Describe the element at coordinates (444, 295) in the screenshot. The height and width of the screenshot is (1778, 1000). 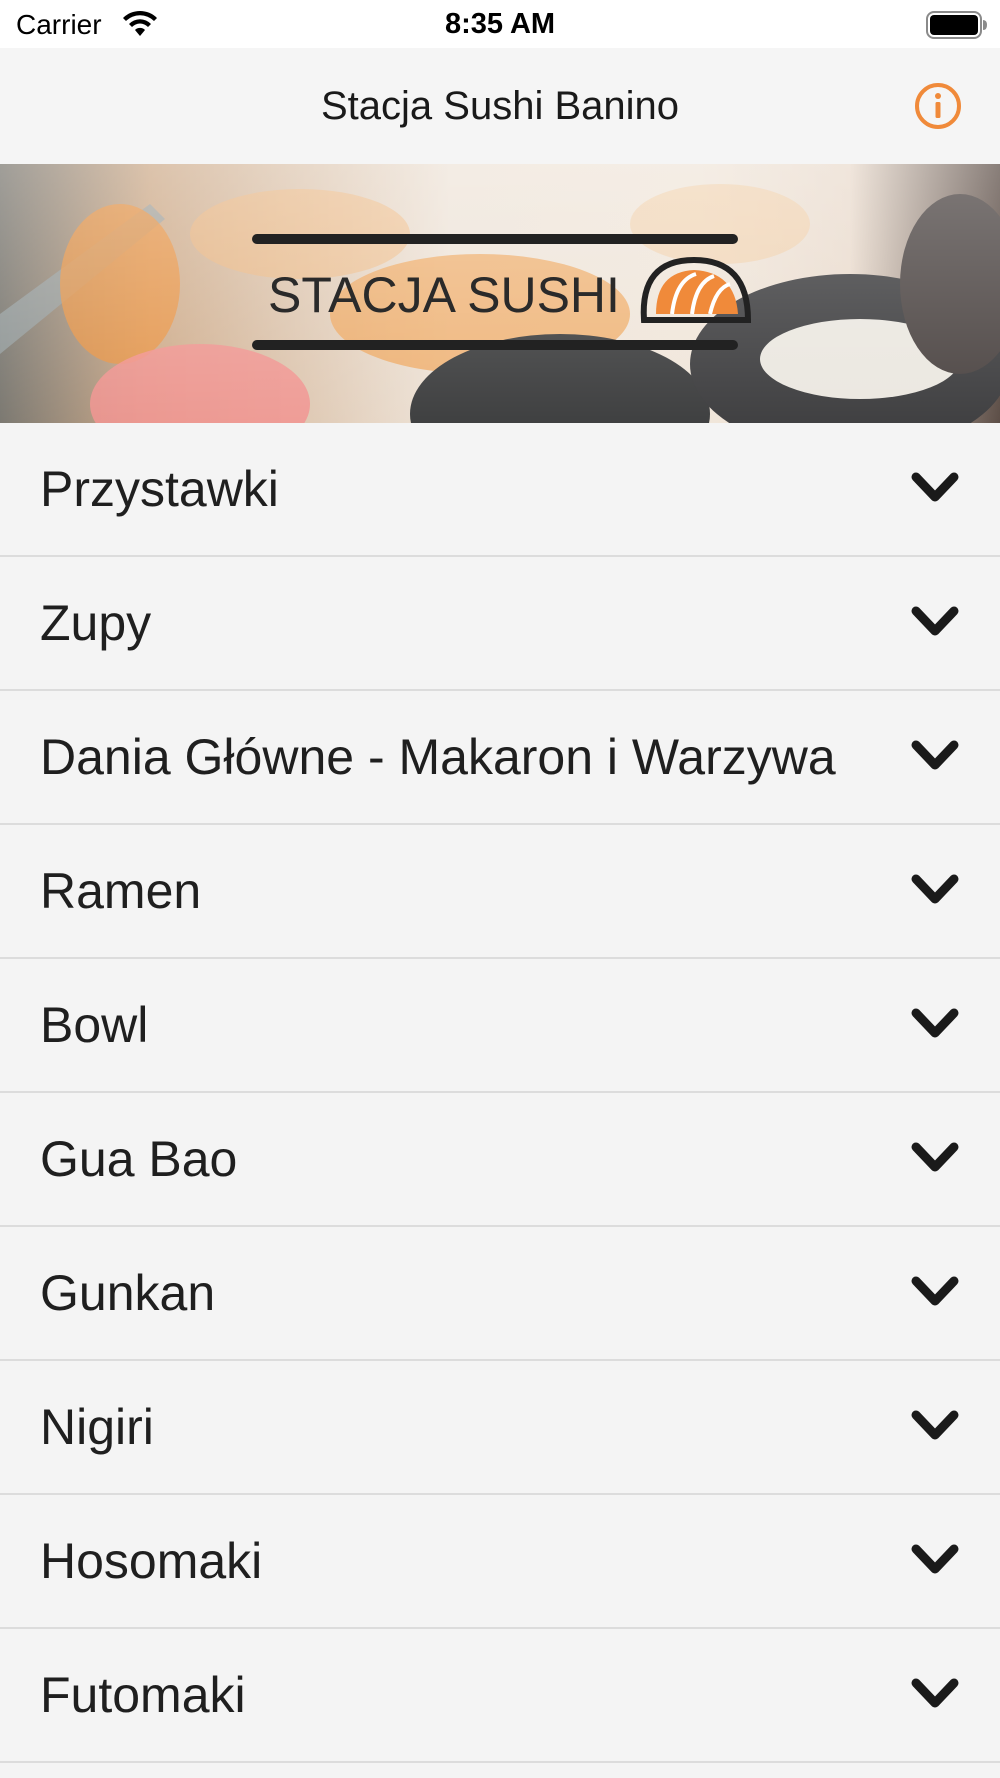
I see `banner-logo-text: STACJA SUSHI` at that location.